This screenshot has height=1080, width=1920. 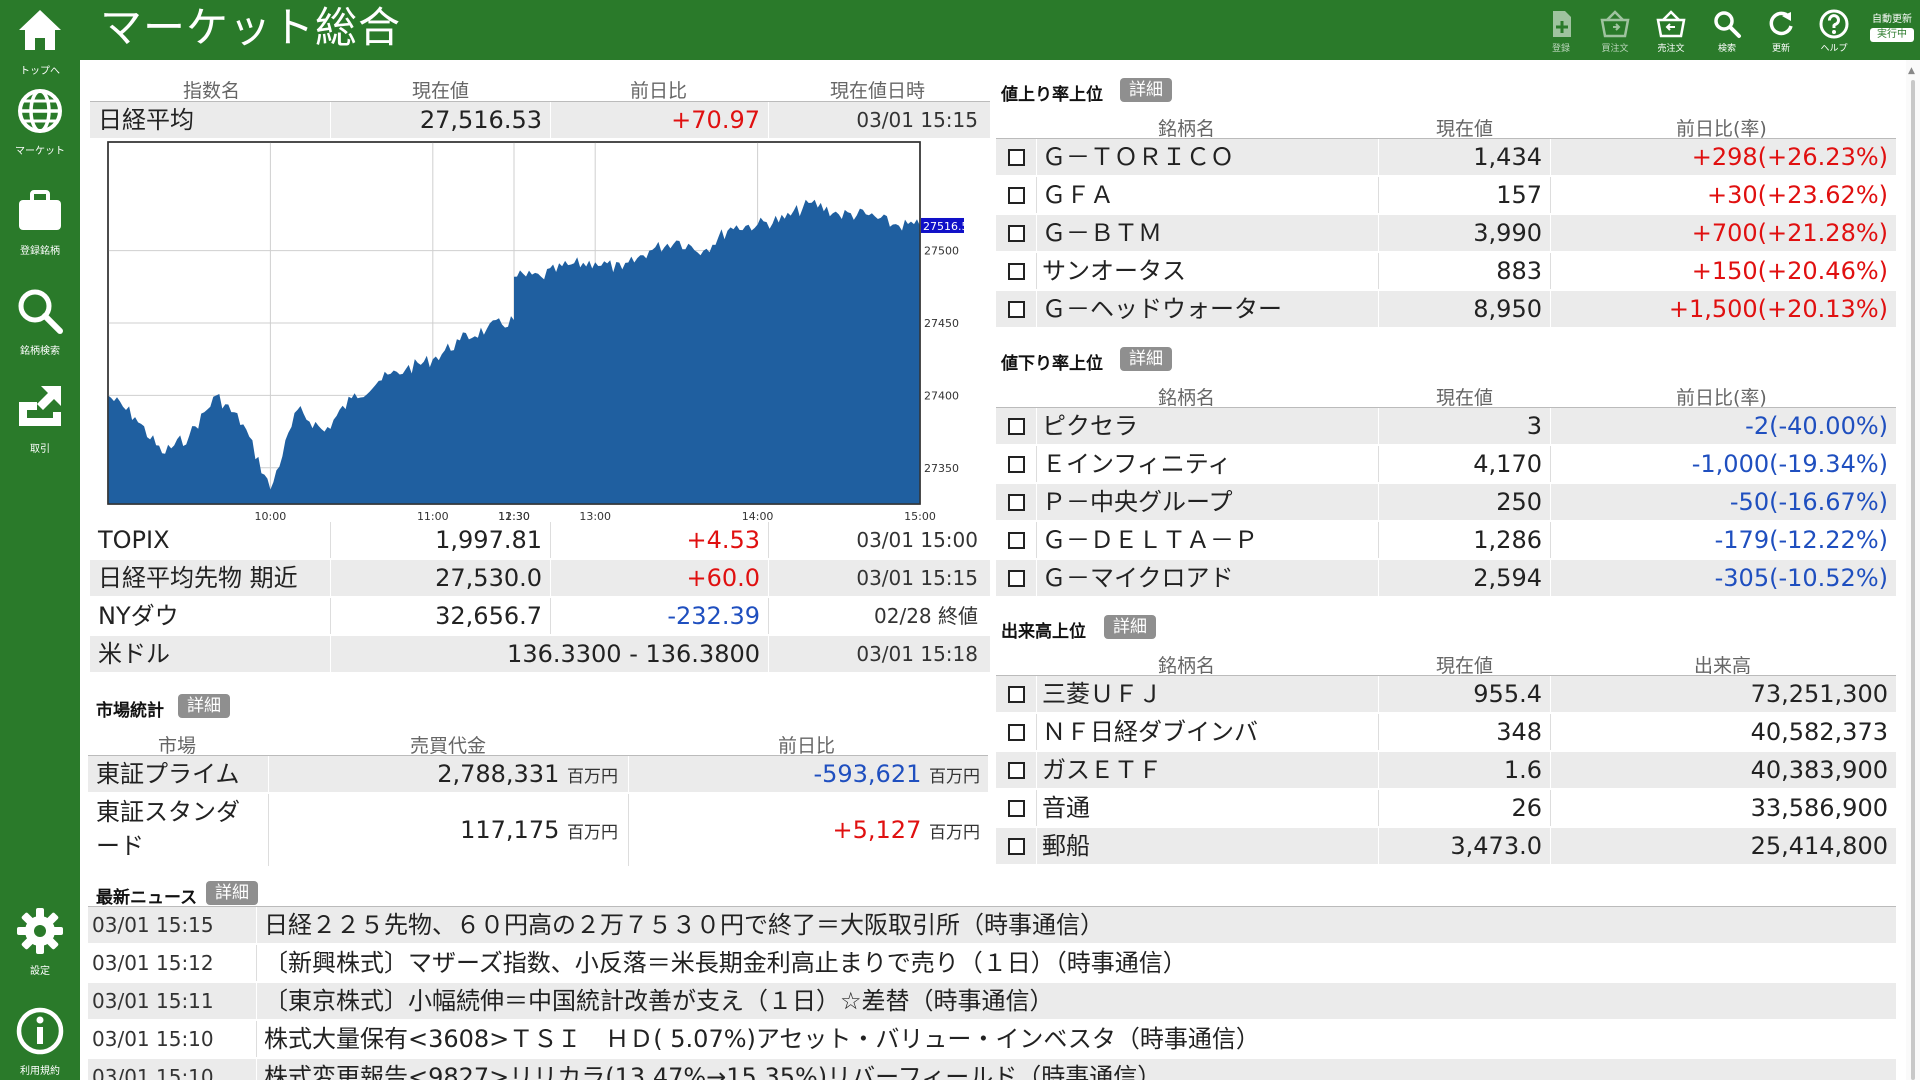 What do you see at coordinates (1446, 578) in the screenshot?
I see `losers-row: Ｇ－マイクロアド 2,594 -305(-10.52%)` at bounding box center [1446, 578].